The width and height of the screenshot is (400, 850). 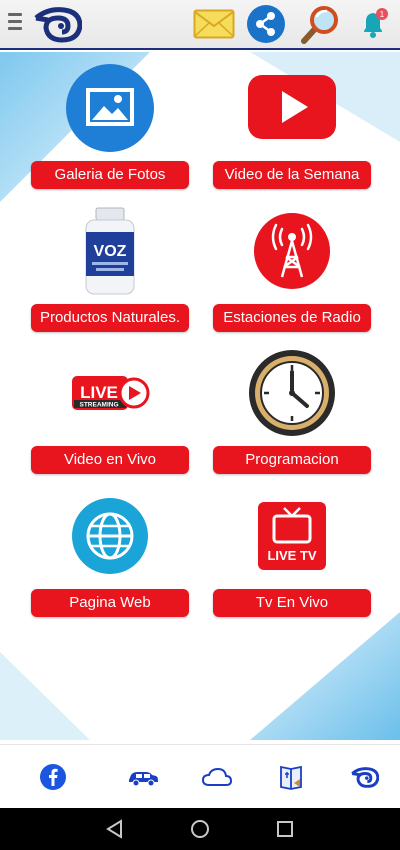 I want to click on live-streaming-icon: LIVE STREAMING, so click(x=110, y=393).